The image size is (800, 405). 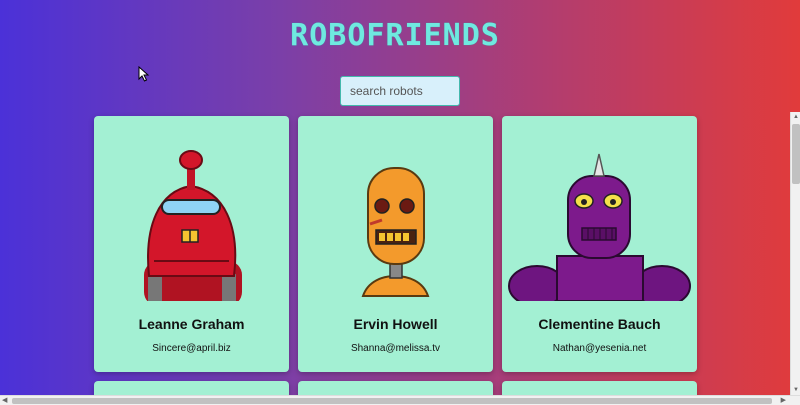 I want to click on robot-email: Sincere@april.biz, so click(x=191, y=348).